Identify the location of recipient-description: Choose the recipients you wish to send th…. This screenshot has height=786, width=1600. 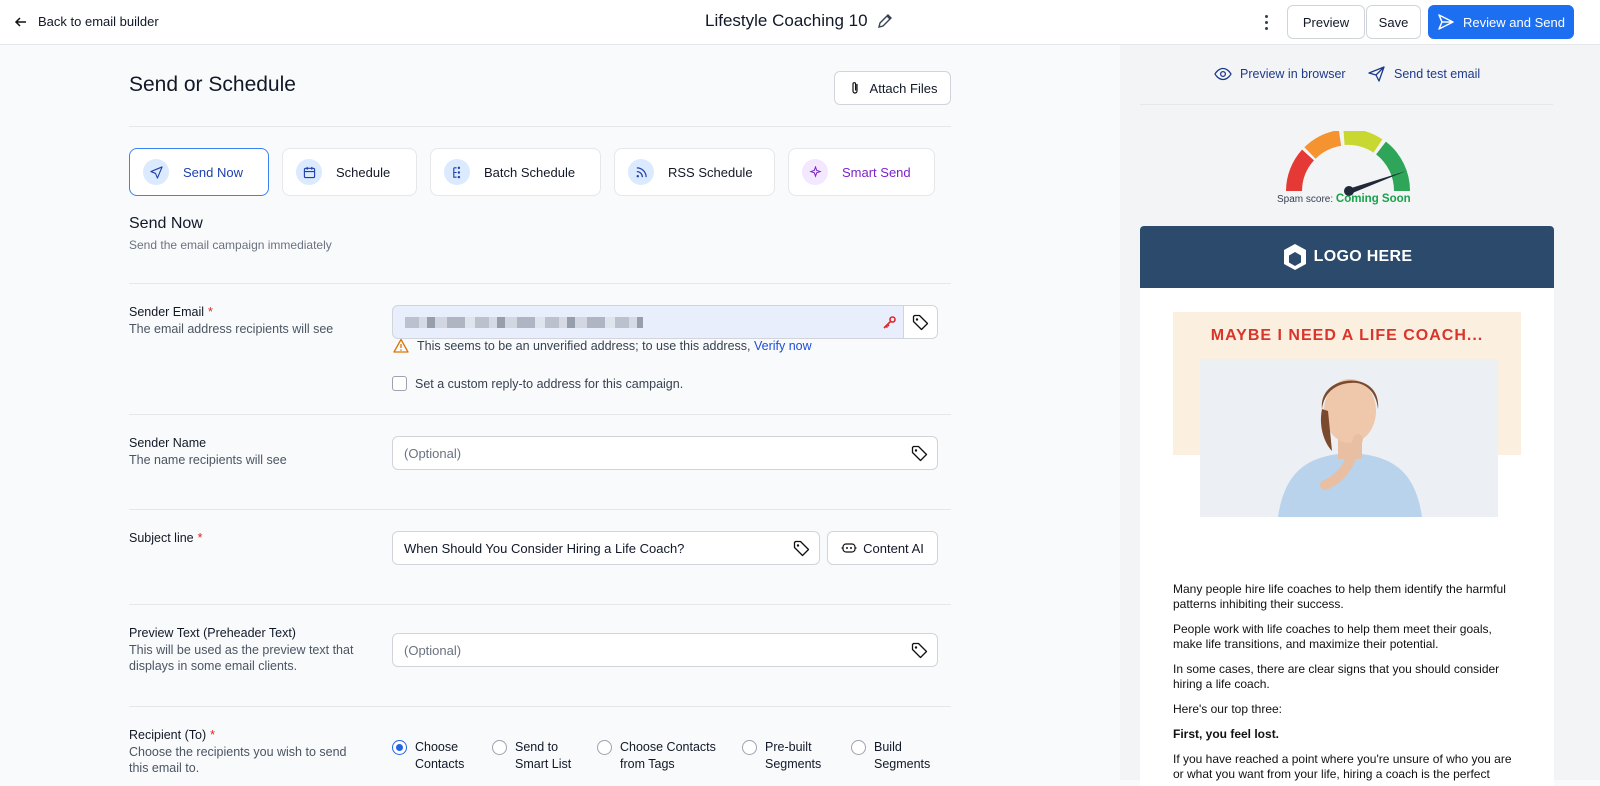
(238, 760).